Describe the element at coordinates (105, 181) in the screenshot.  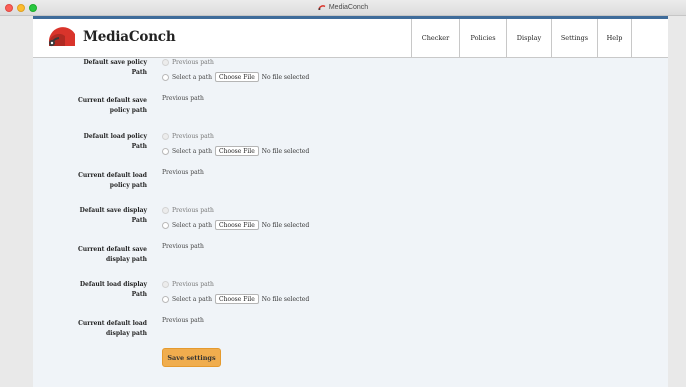
I see `current-default-load-policy-path-label: Current default load policy path` at that location.